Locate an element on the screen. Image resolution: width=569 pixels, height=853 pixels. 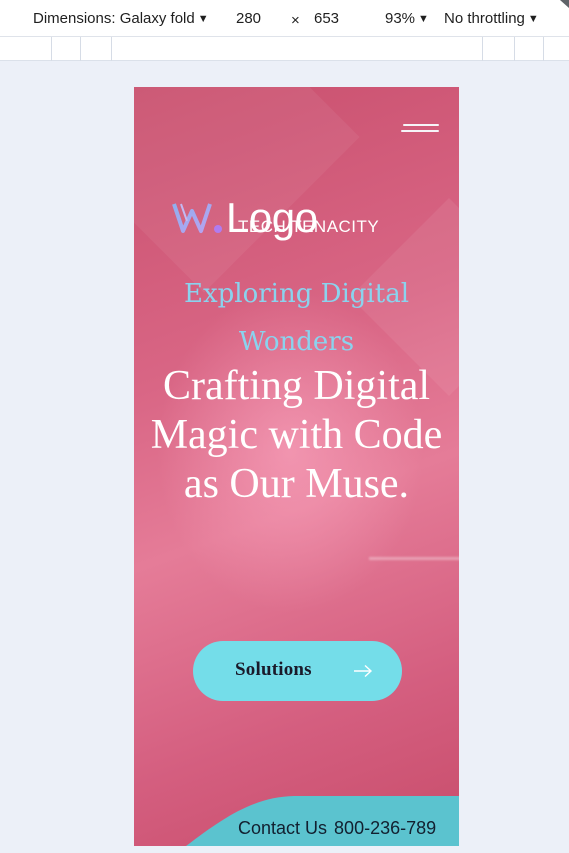
solutions-button: Solutions is located at coordinates (297, 671).